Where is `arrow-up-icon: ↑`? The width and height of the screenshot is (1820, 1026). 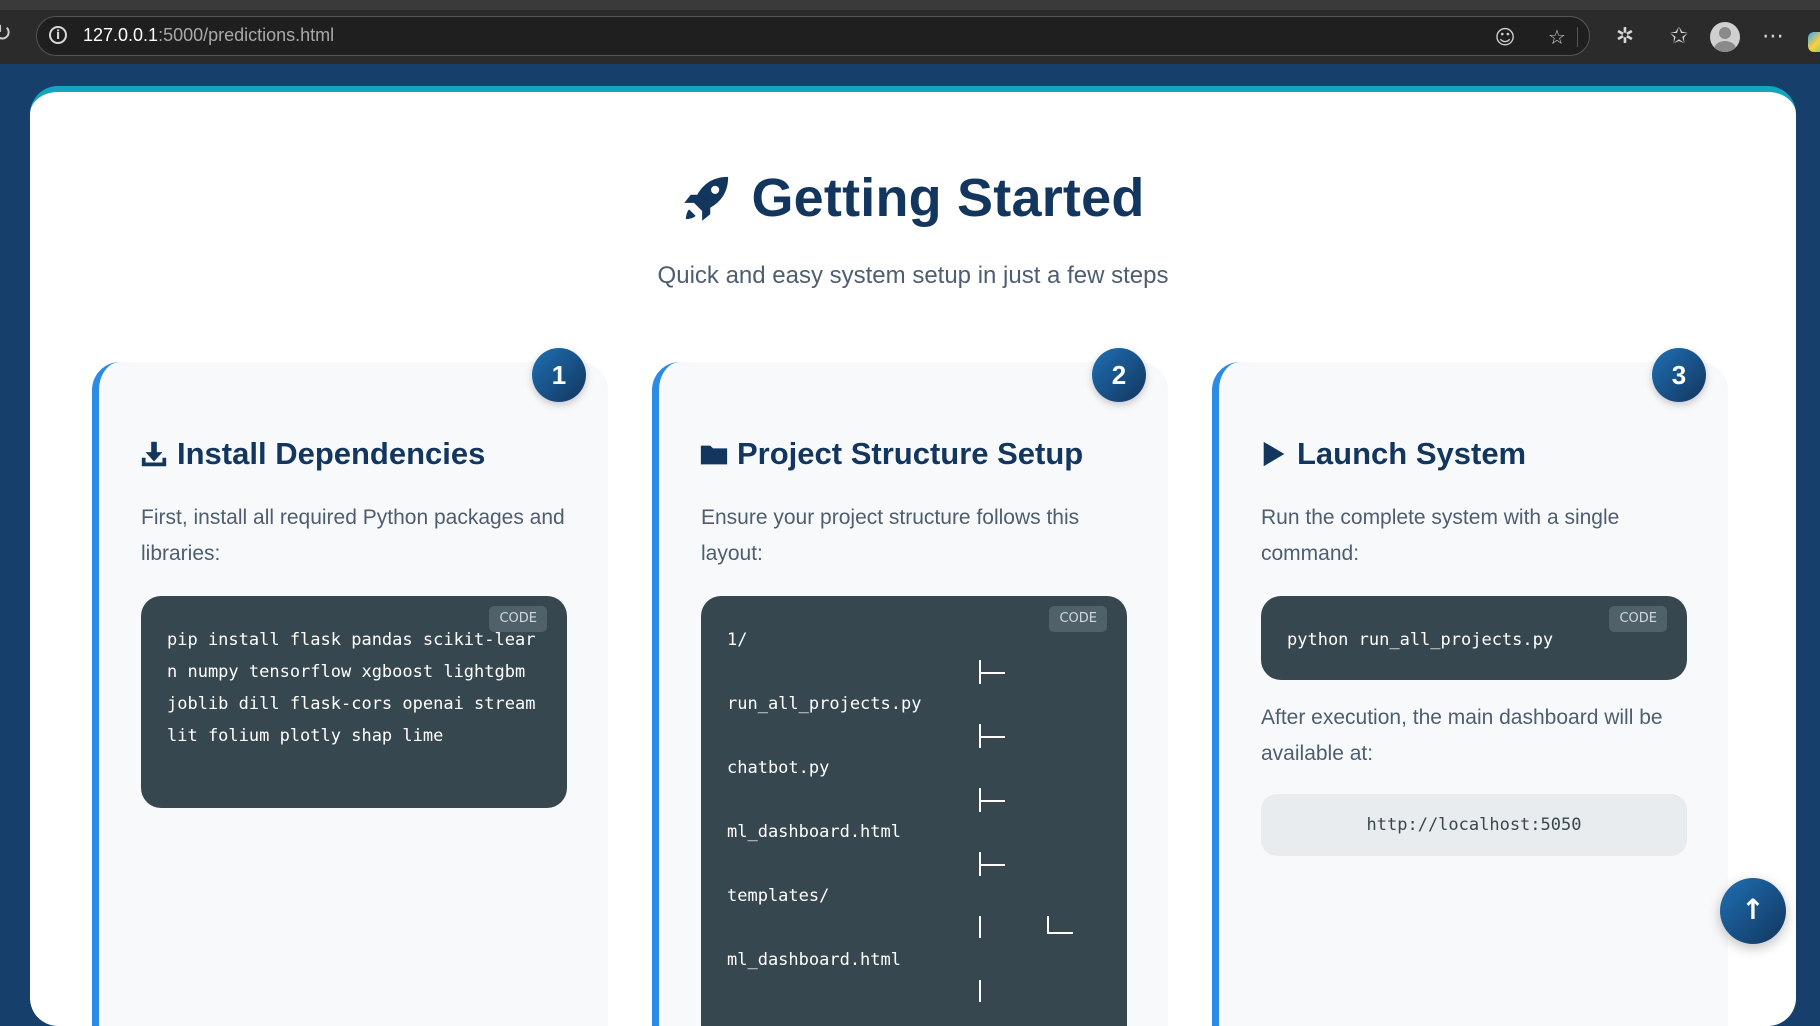
arrow-up-icon: ↑ is located at coordinates (1753, 909).